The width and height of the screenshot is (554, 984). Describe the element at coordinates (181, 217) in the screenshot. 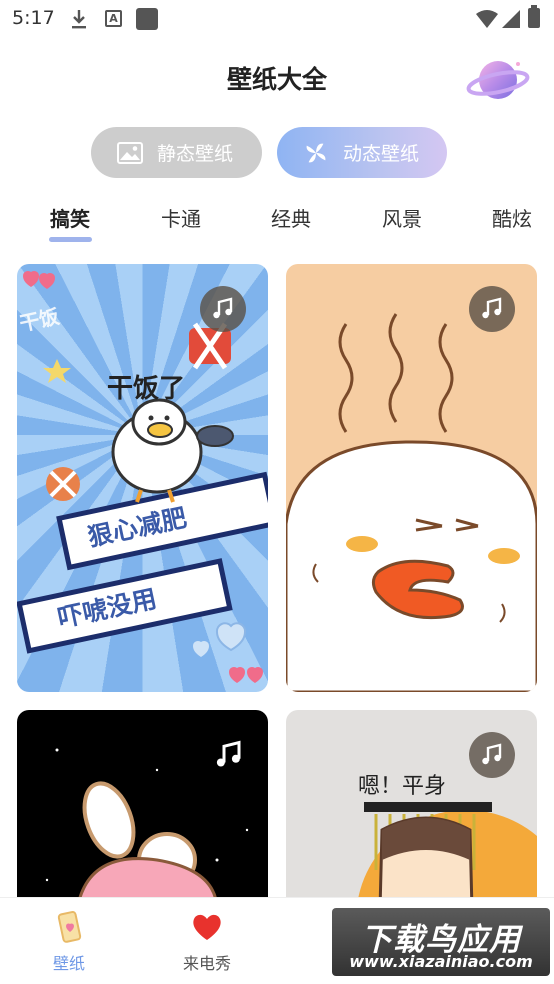

I see `tab-cartoon: 卡通` at that location.